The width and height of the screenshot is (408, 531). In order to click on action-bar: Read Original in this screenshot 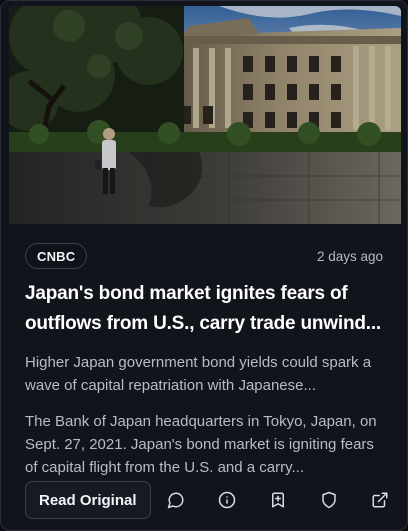, I will do `click(208, 500)`.